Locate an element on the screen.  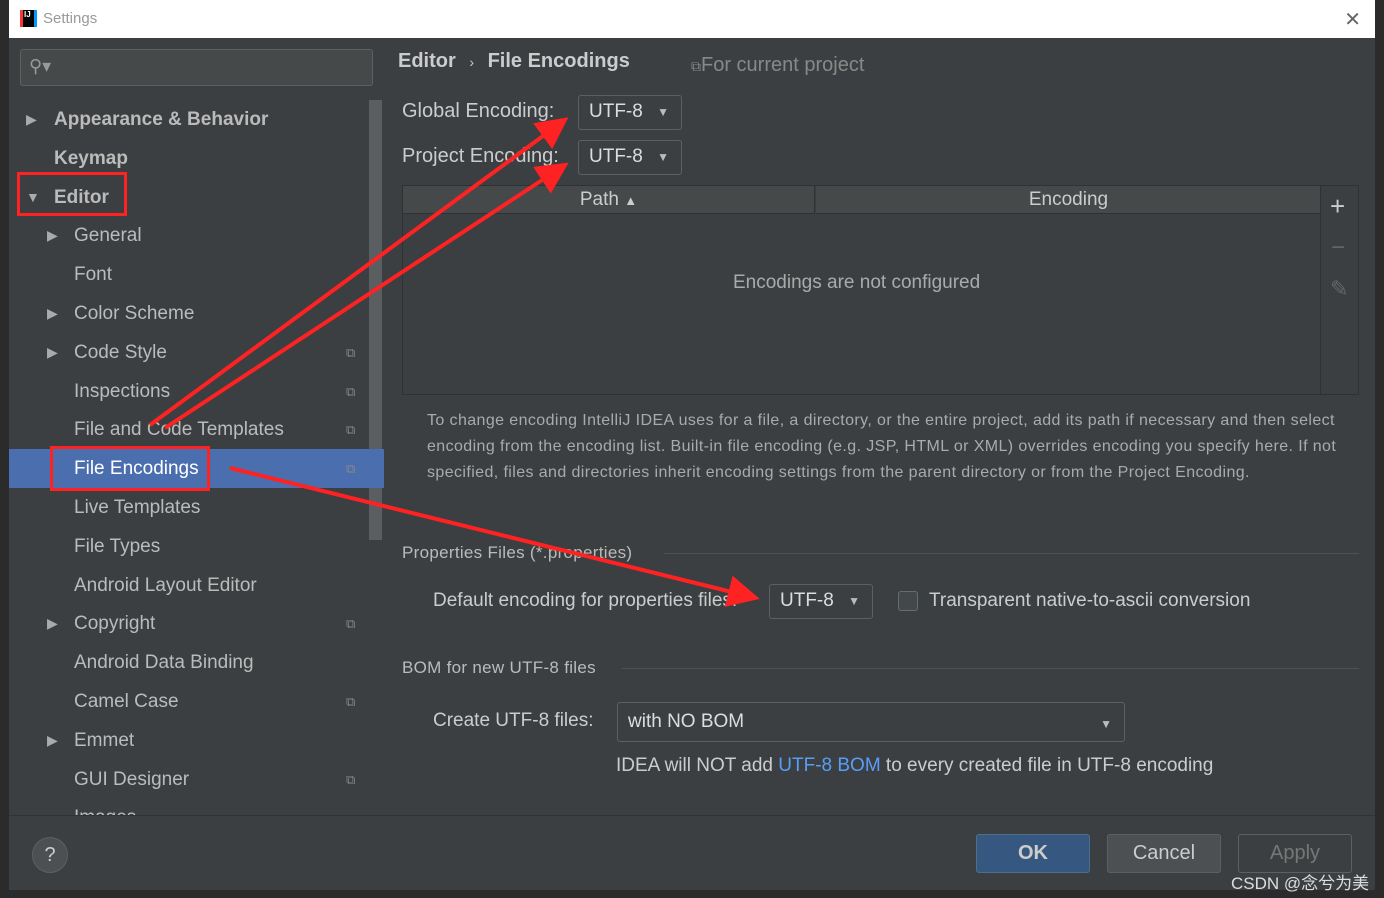
cancel-button: Cancel is located at coordinates (1164, 853).